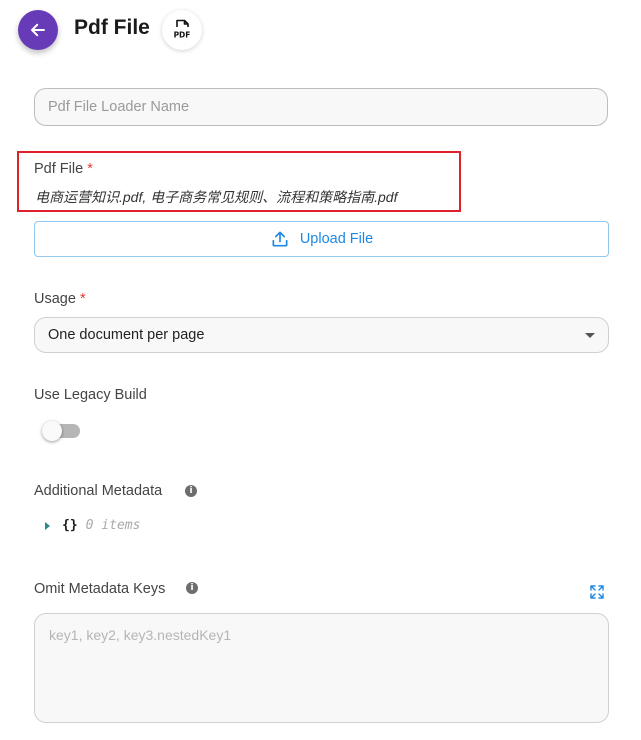 The height and width of the screenshot is (740, 641). What do you see at coordinates (47, 525) in the screenshot?
I see `expand-triangle-icon` at bounding box center [47, 525].